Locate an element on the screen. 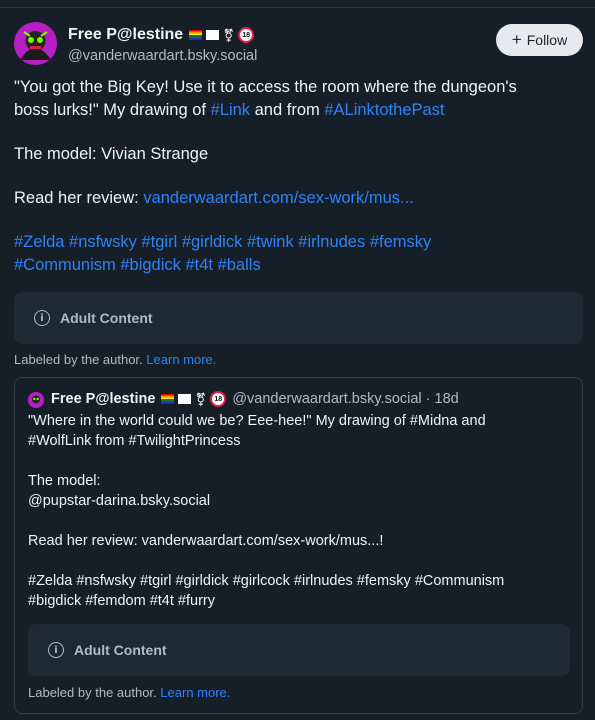  hashtags-line-2: #Communism #bigdick #t4t #balls is located at coordinates (137, 265).